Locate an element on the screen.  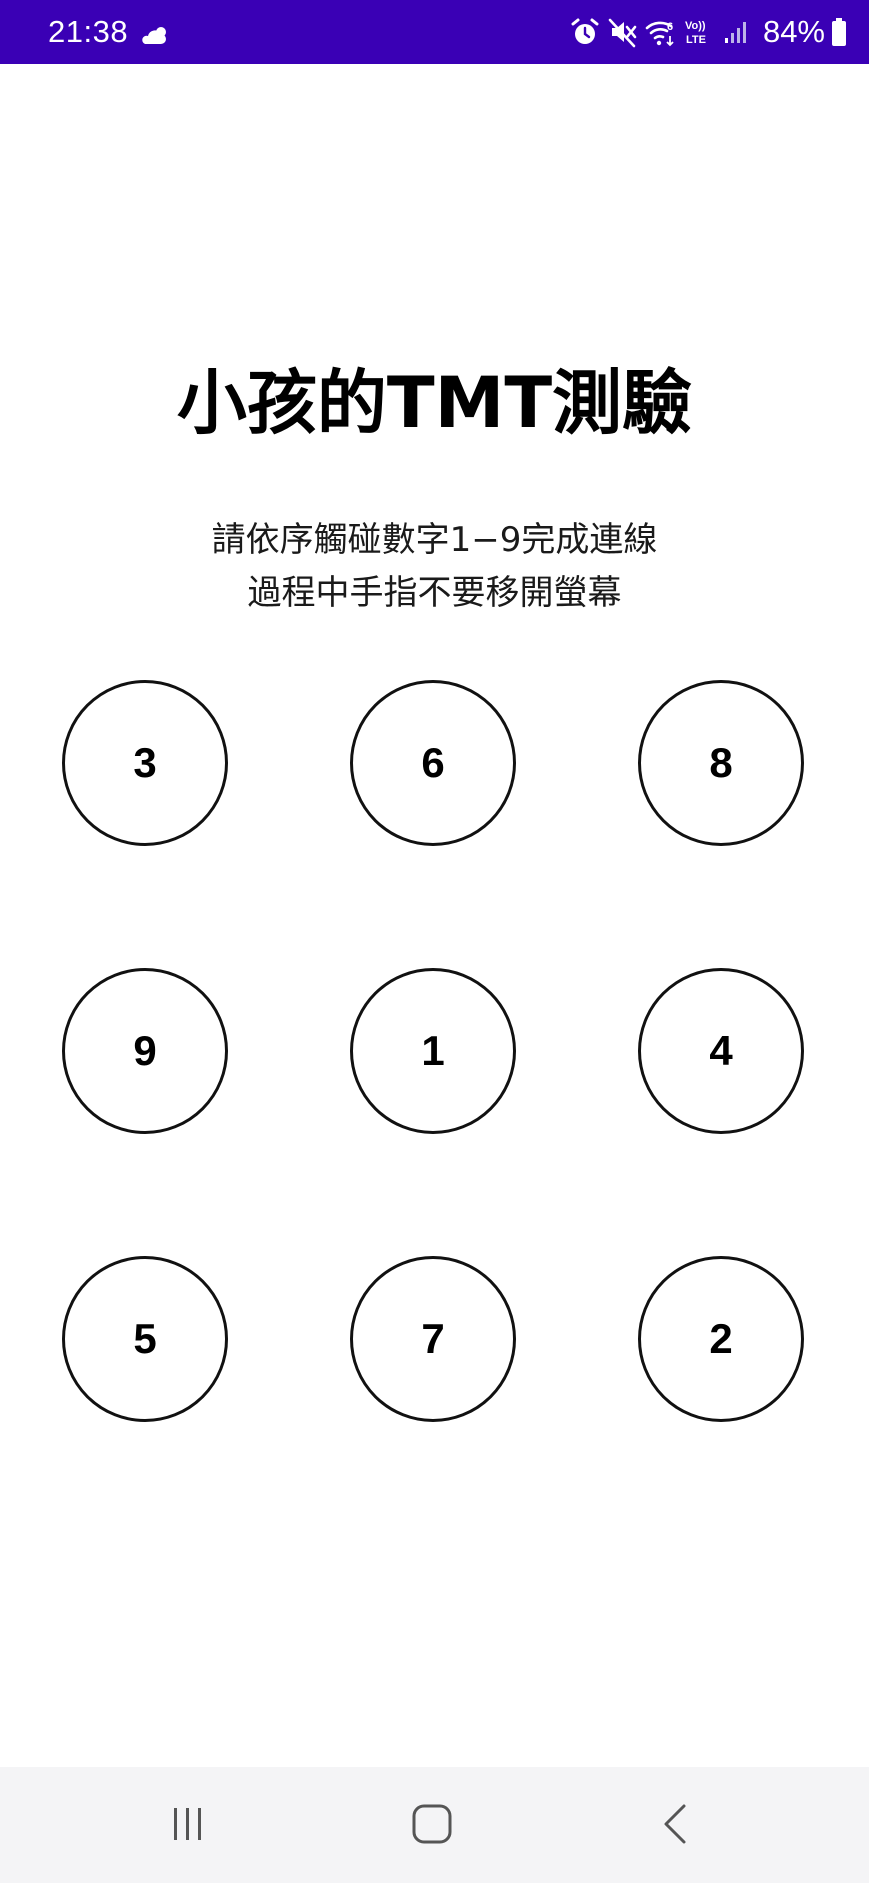
number-circle: 9 is located at coordinates (145, 1051).